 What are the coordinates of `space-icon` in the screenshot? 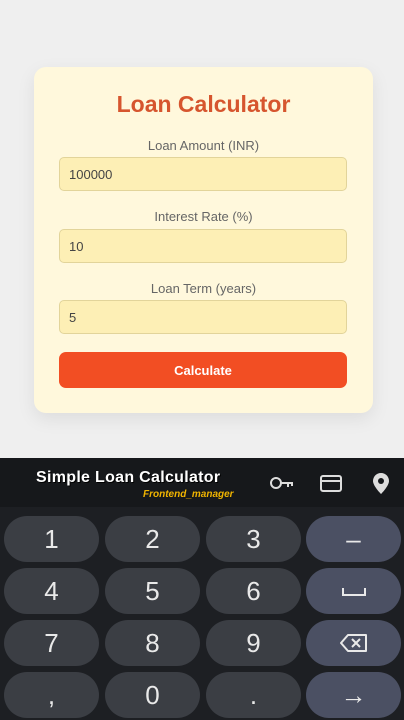 It's located at (353, 592).